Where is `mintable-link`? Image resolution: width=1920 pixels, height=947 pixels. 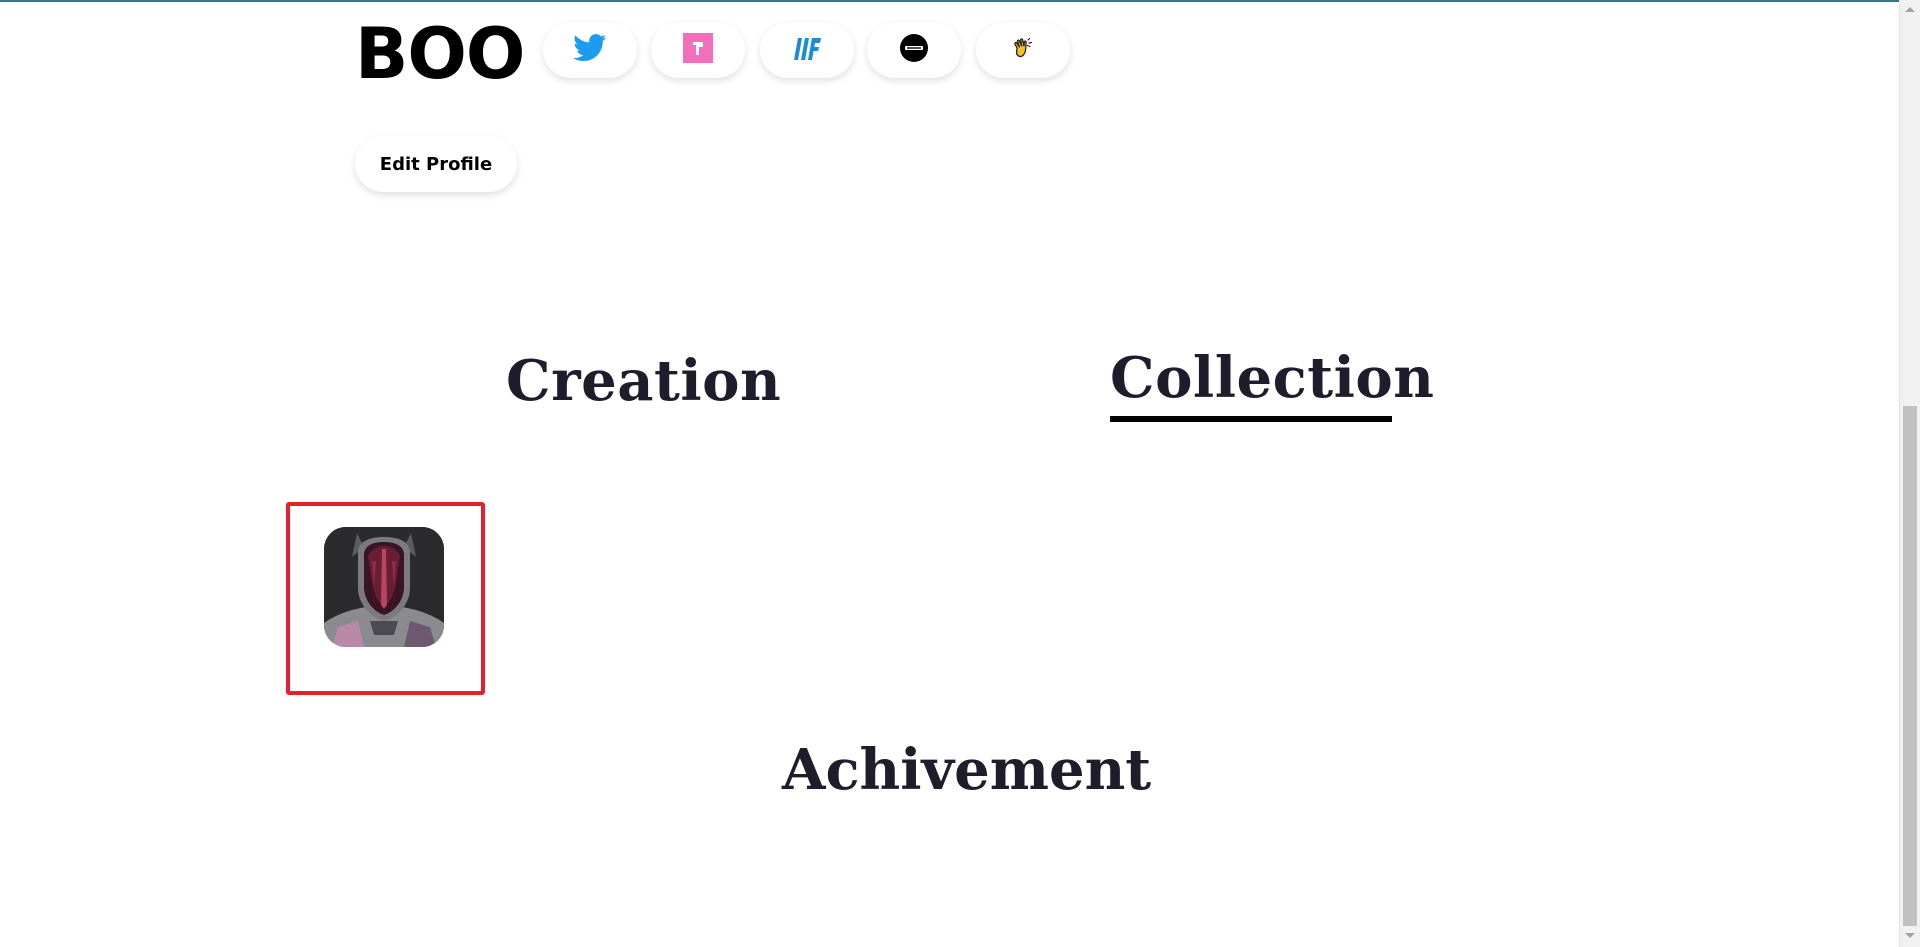 mintable-link is located at coordinates (807, 50).